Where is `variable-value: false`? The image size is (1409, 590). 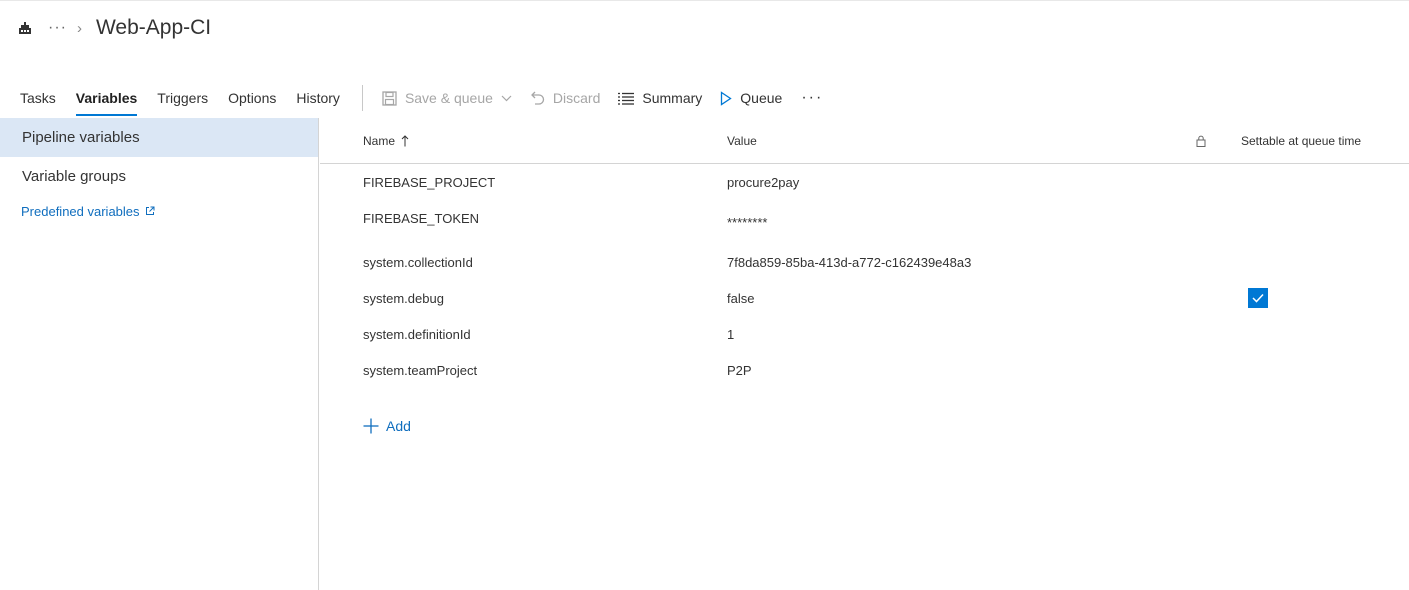 variable-value: false is located at coordinates (740, 298).